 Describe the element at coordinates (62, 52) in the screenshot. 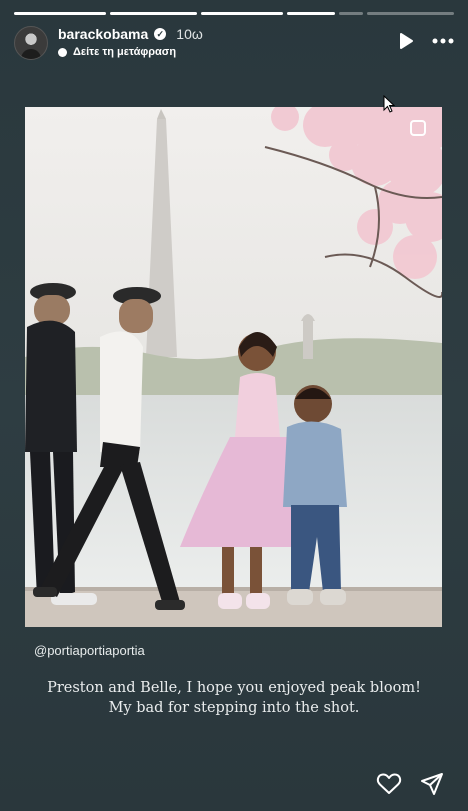

I see `translate-icon` at that location.